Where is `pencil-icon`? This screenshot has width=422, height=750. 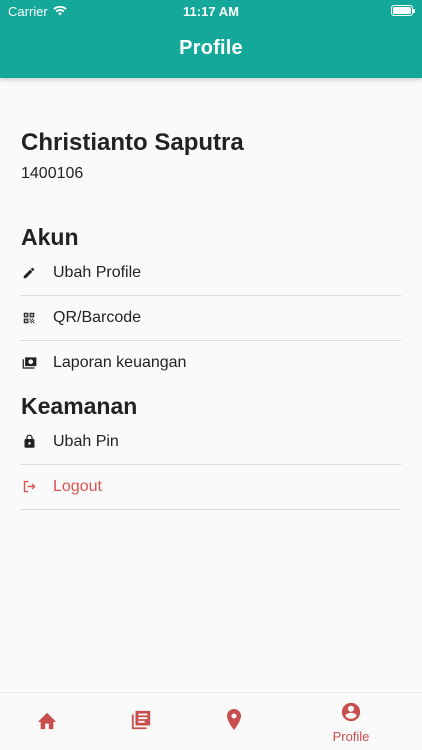 pencil-icon is located at coordinates (29, 273).